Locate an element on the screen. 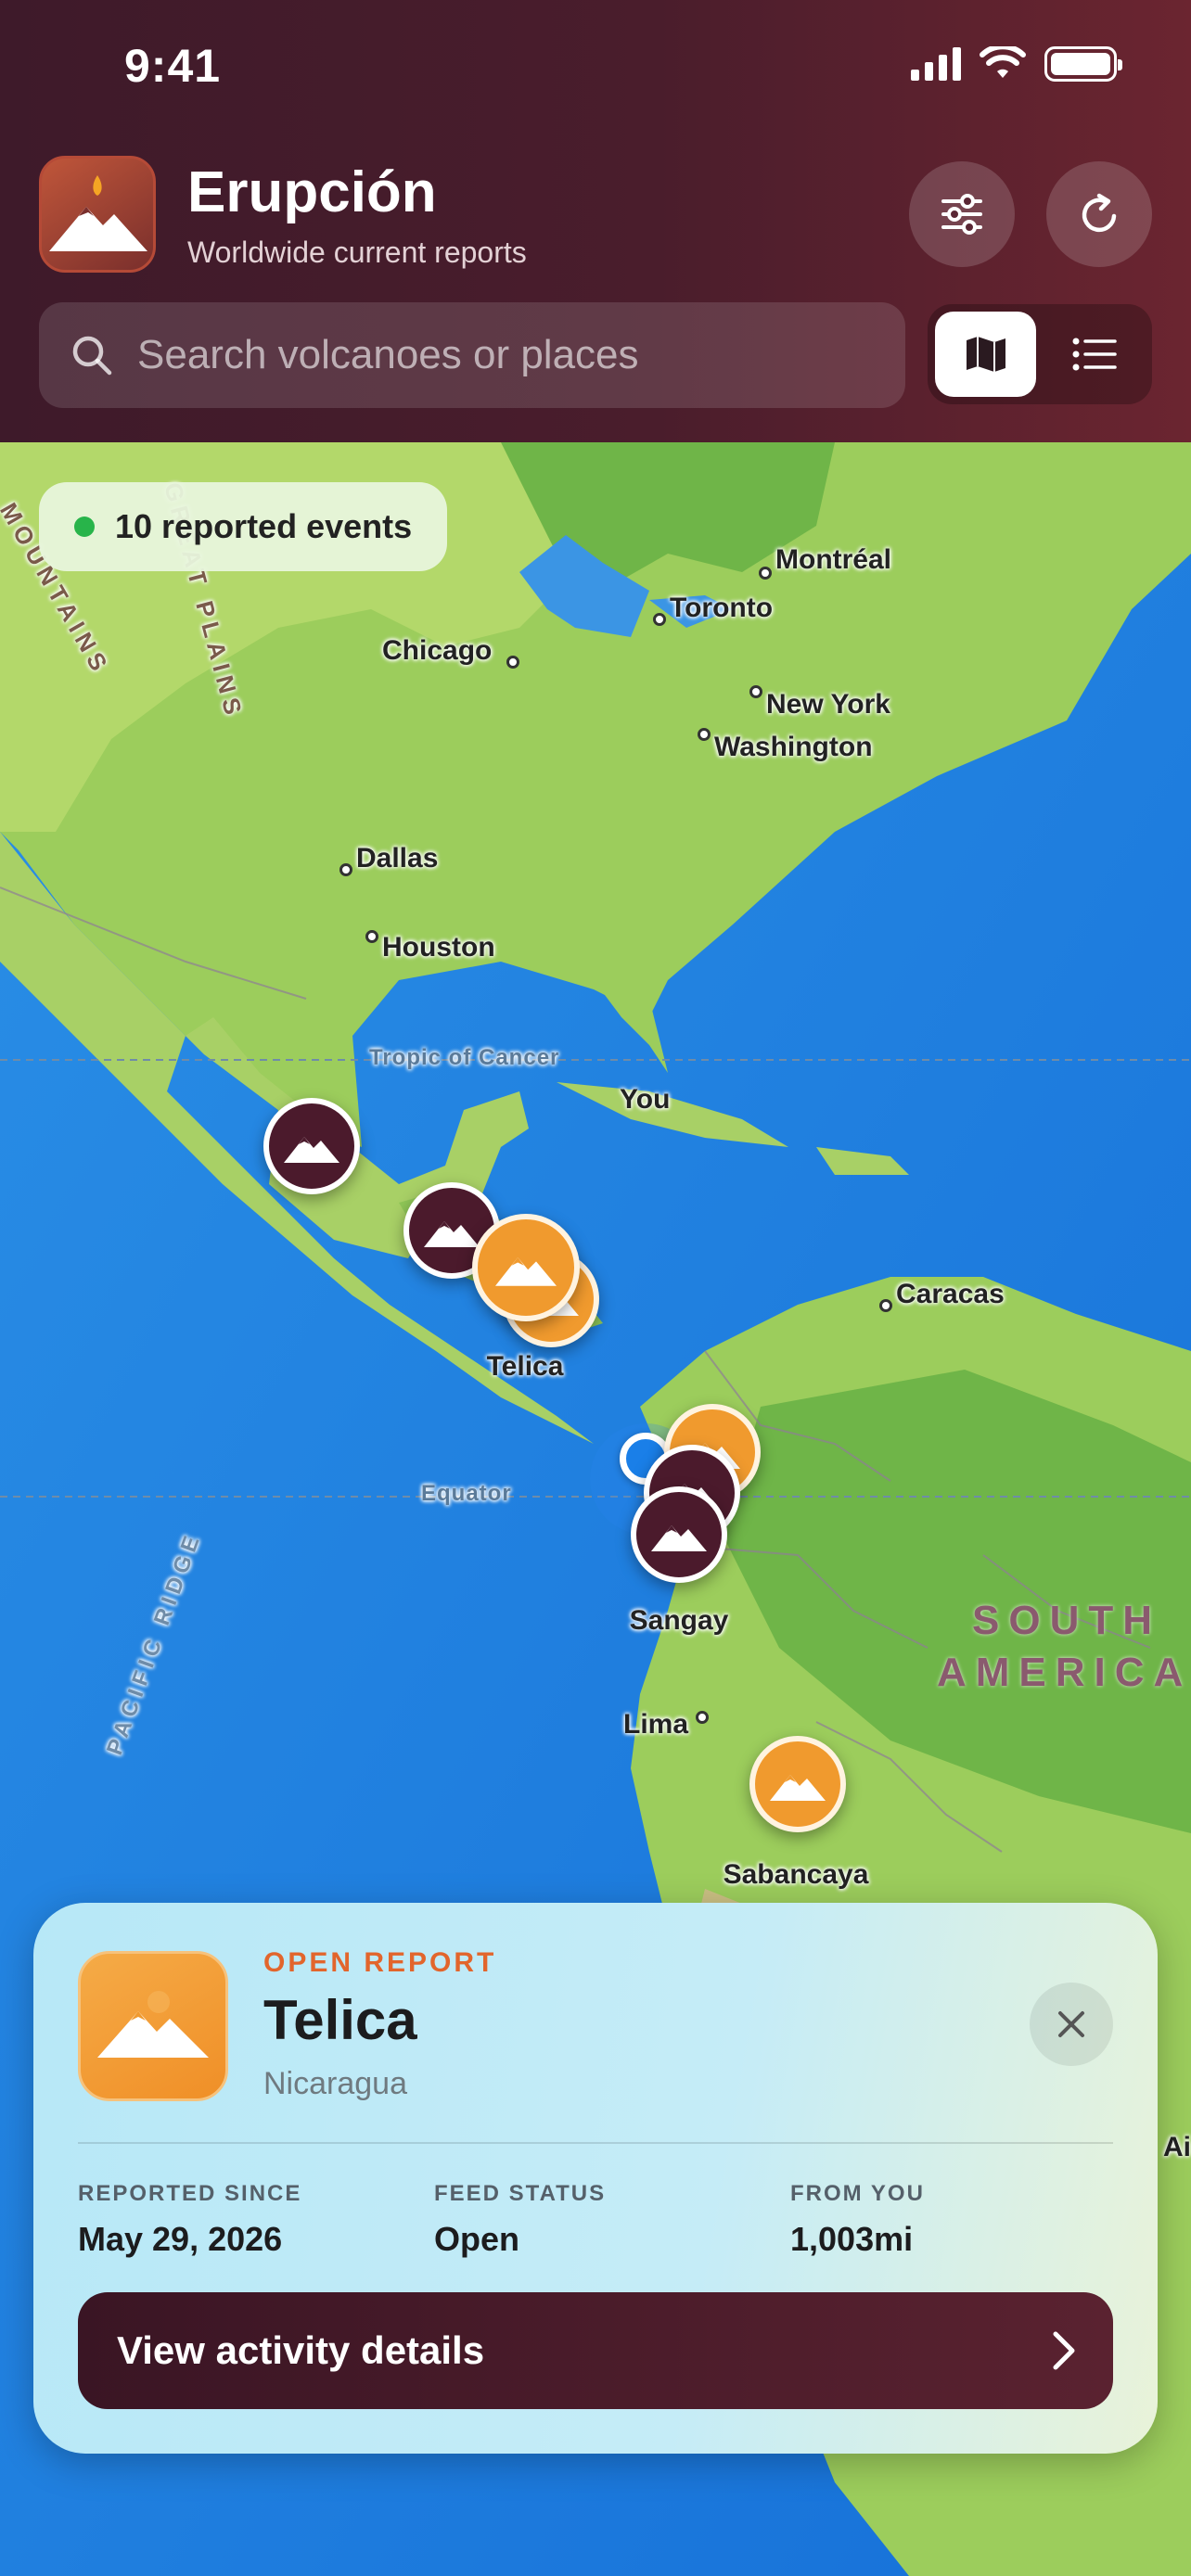  search-icon is located at coordinates (92, 356).